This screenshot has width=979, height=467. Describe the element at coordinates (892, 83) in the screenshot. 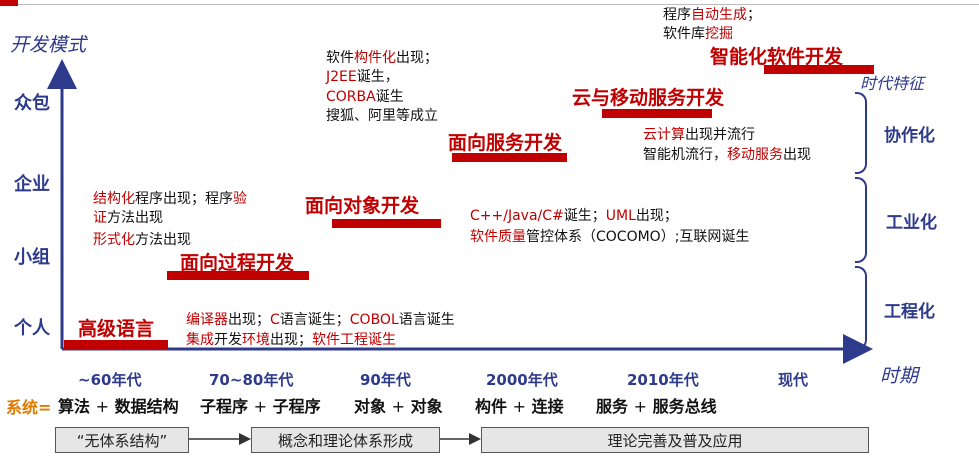

I see `era-features-title: 时代特征` at that location.